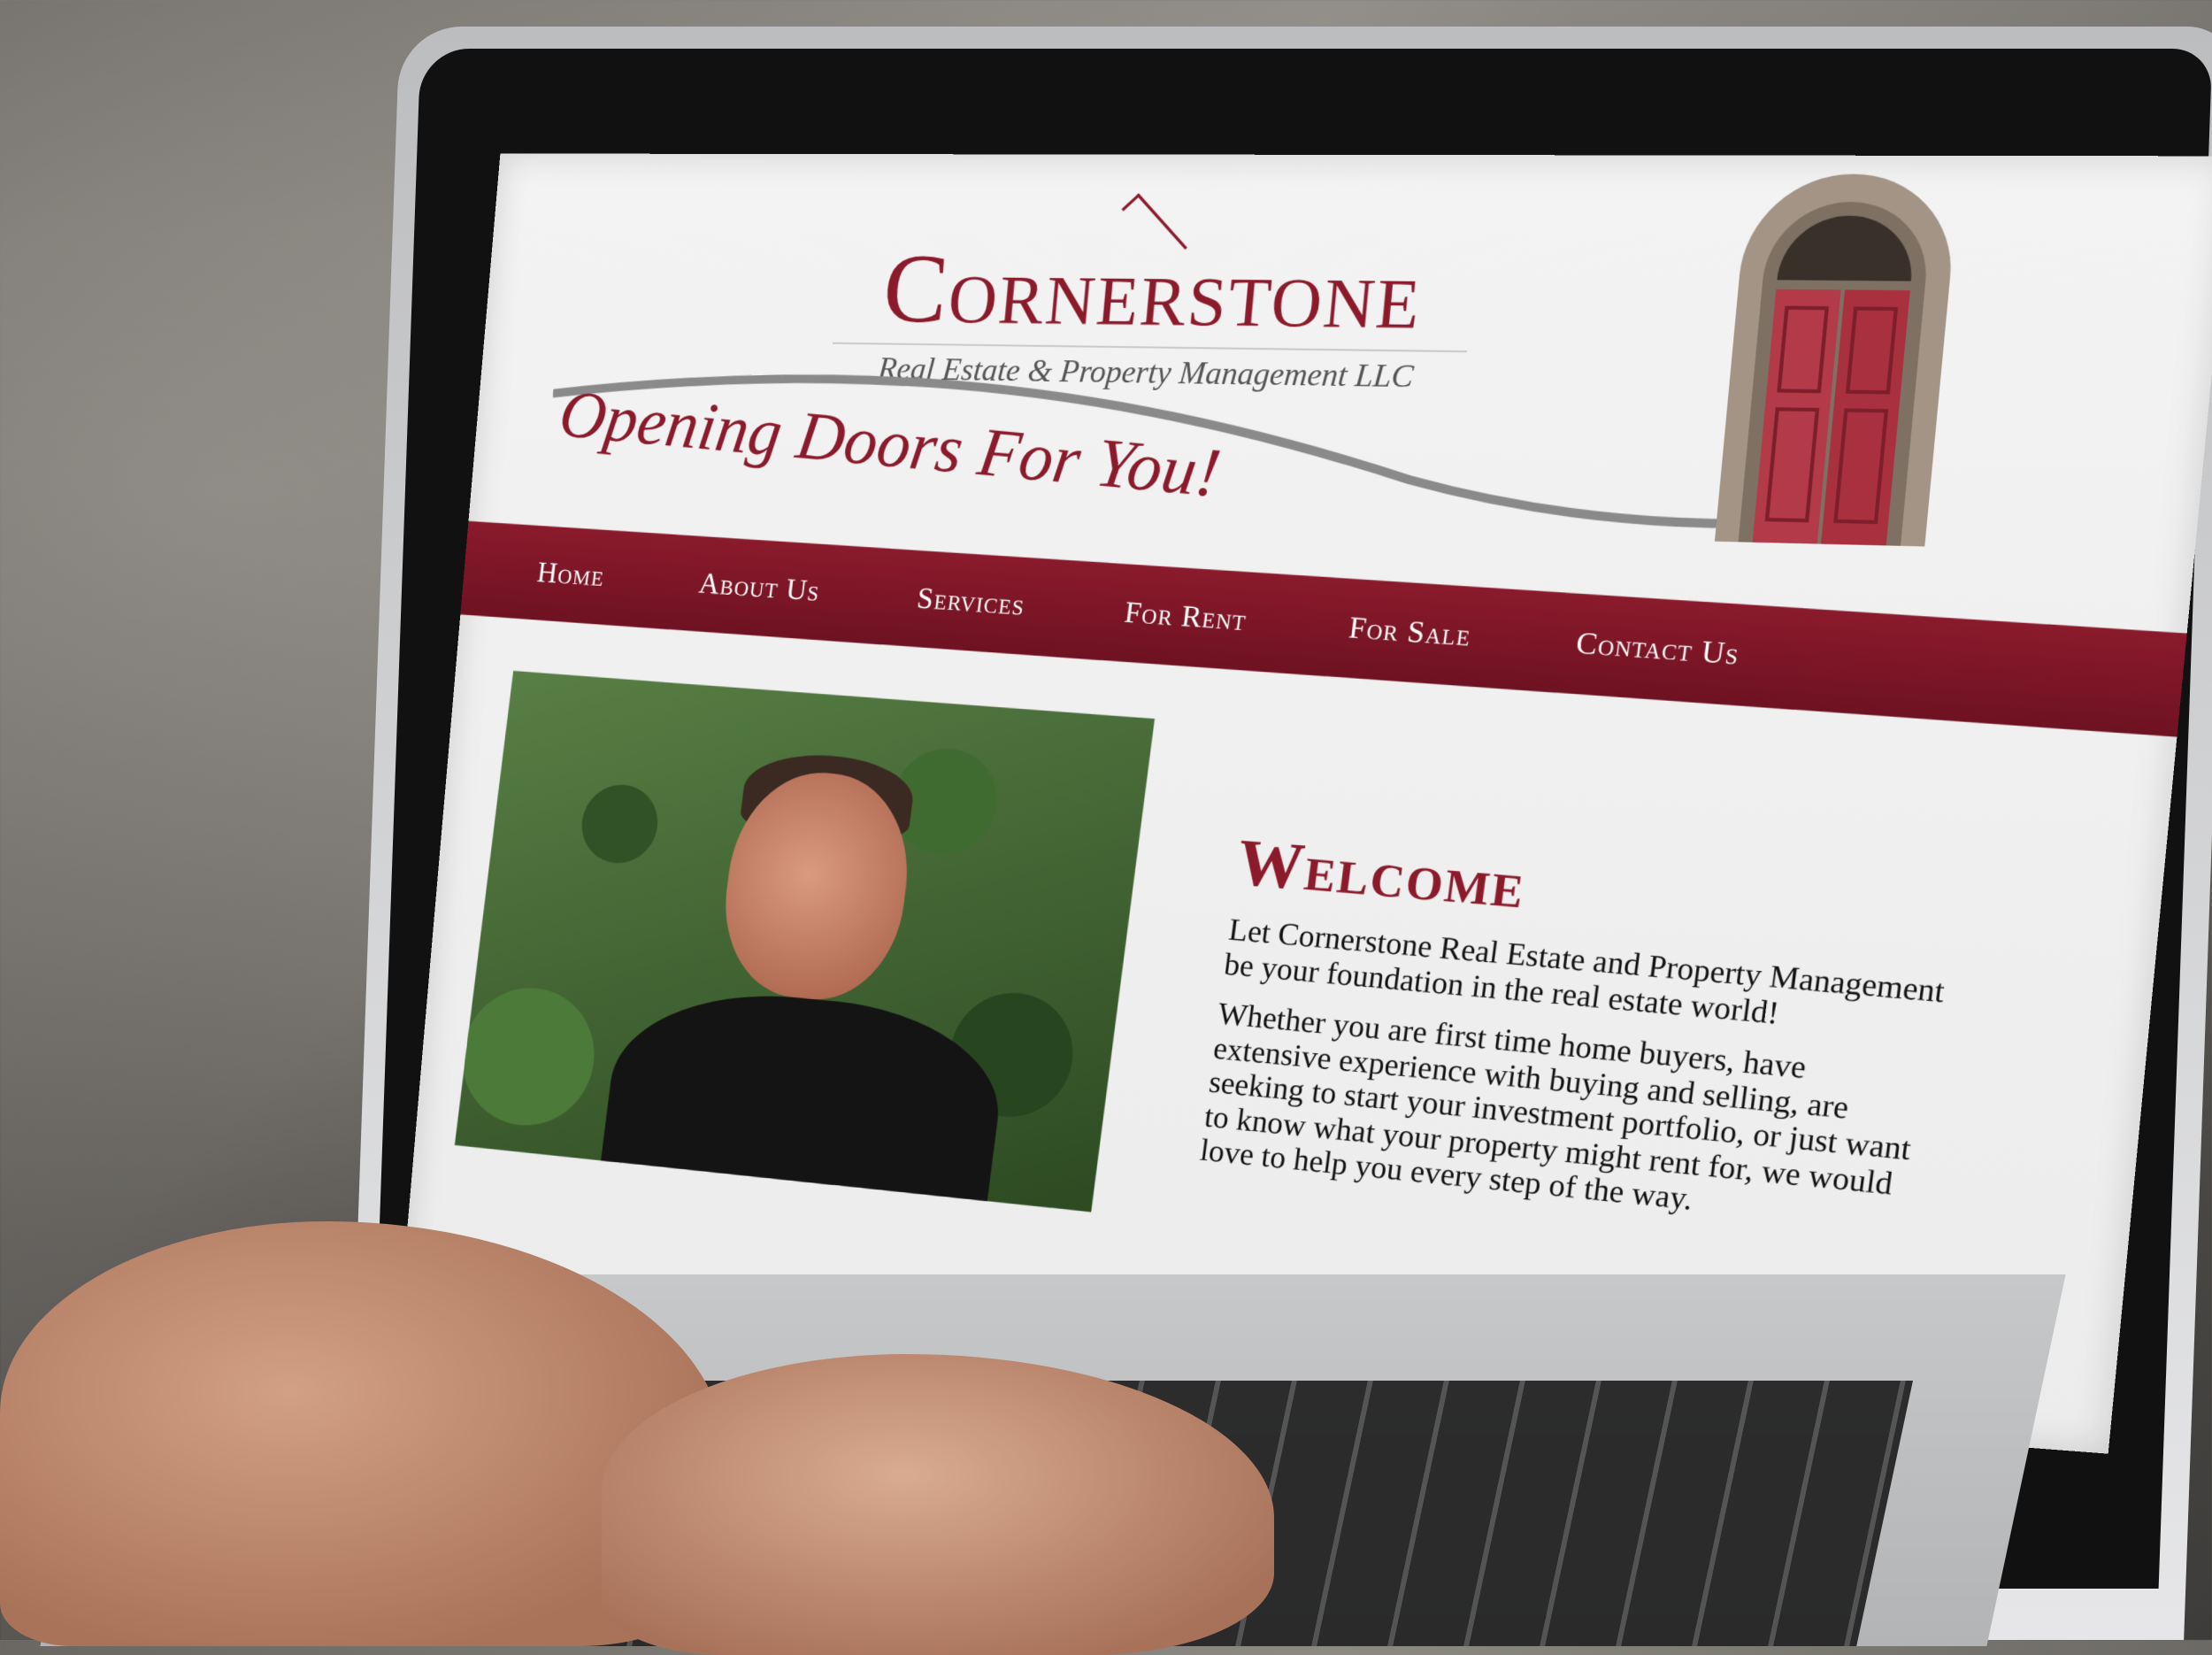 The image size is (2212, 1655). I want to click on nav-for-rent: For Rent, so click(1185, 617).